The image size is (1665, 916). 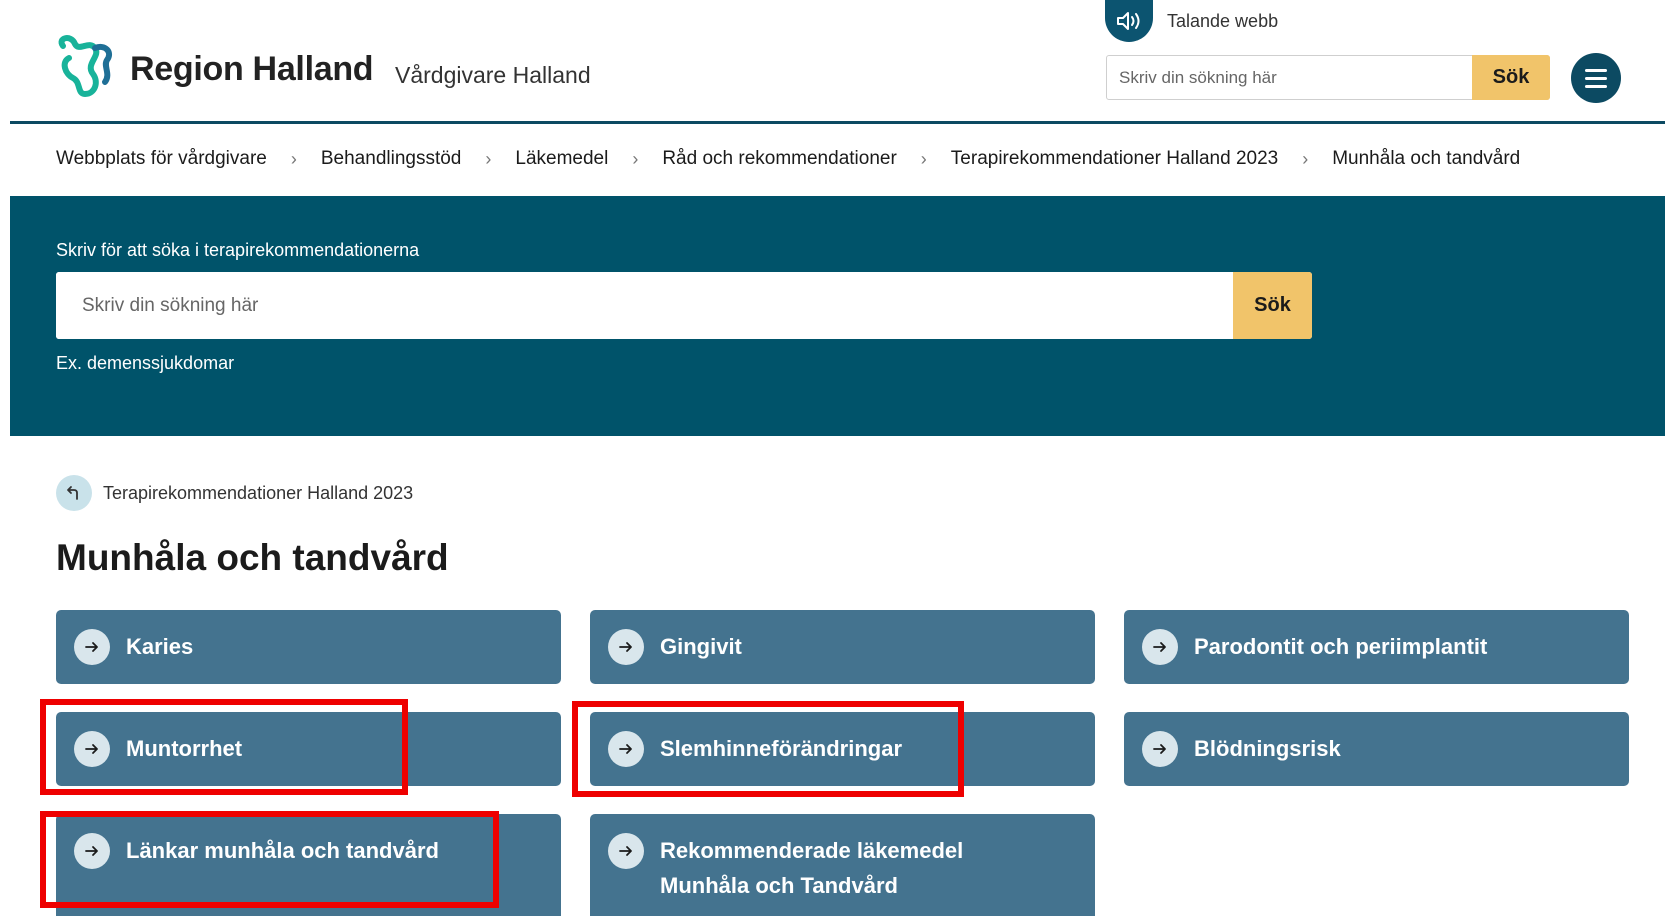 I want to click on card-muntorrhet: Muntorrhet, so click(x=308, y=749).